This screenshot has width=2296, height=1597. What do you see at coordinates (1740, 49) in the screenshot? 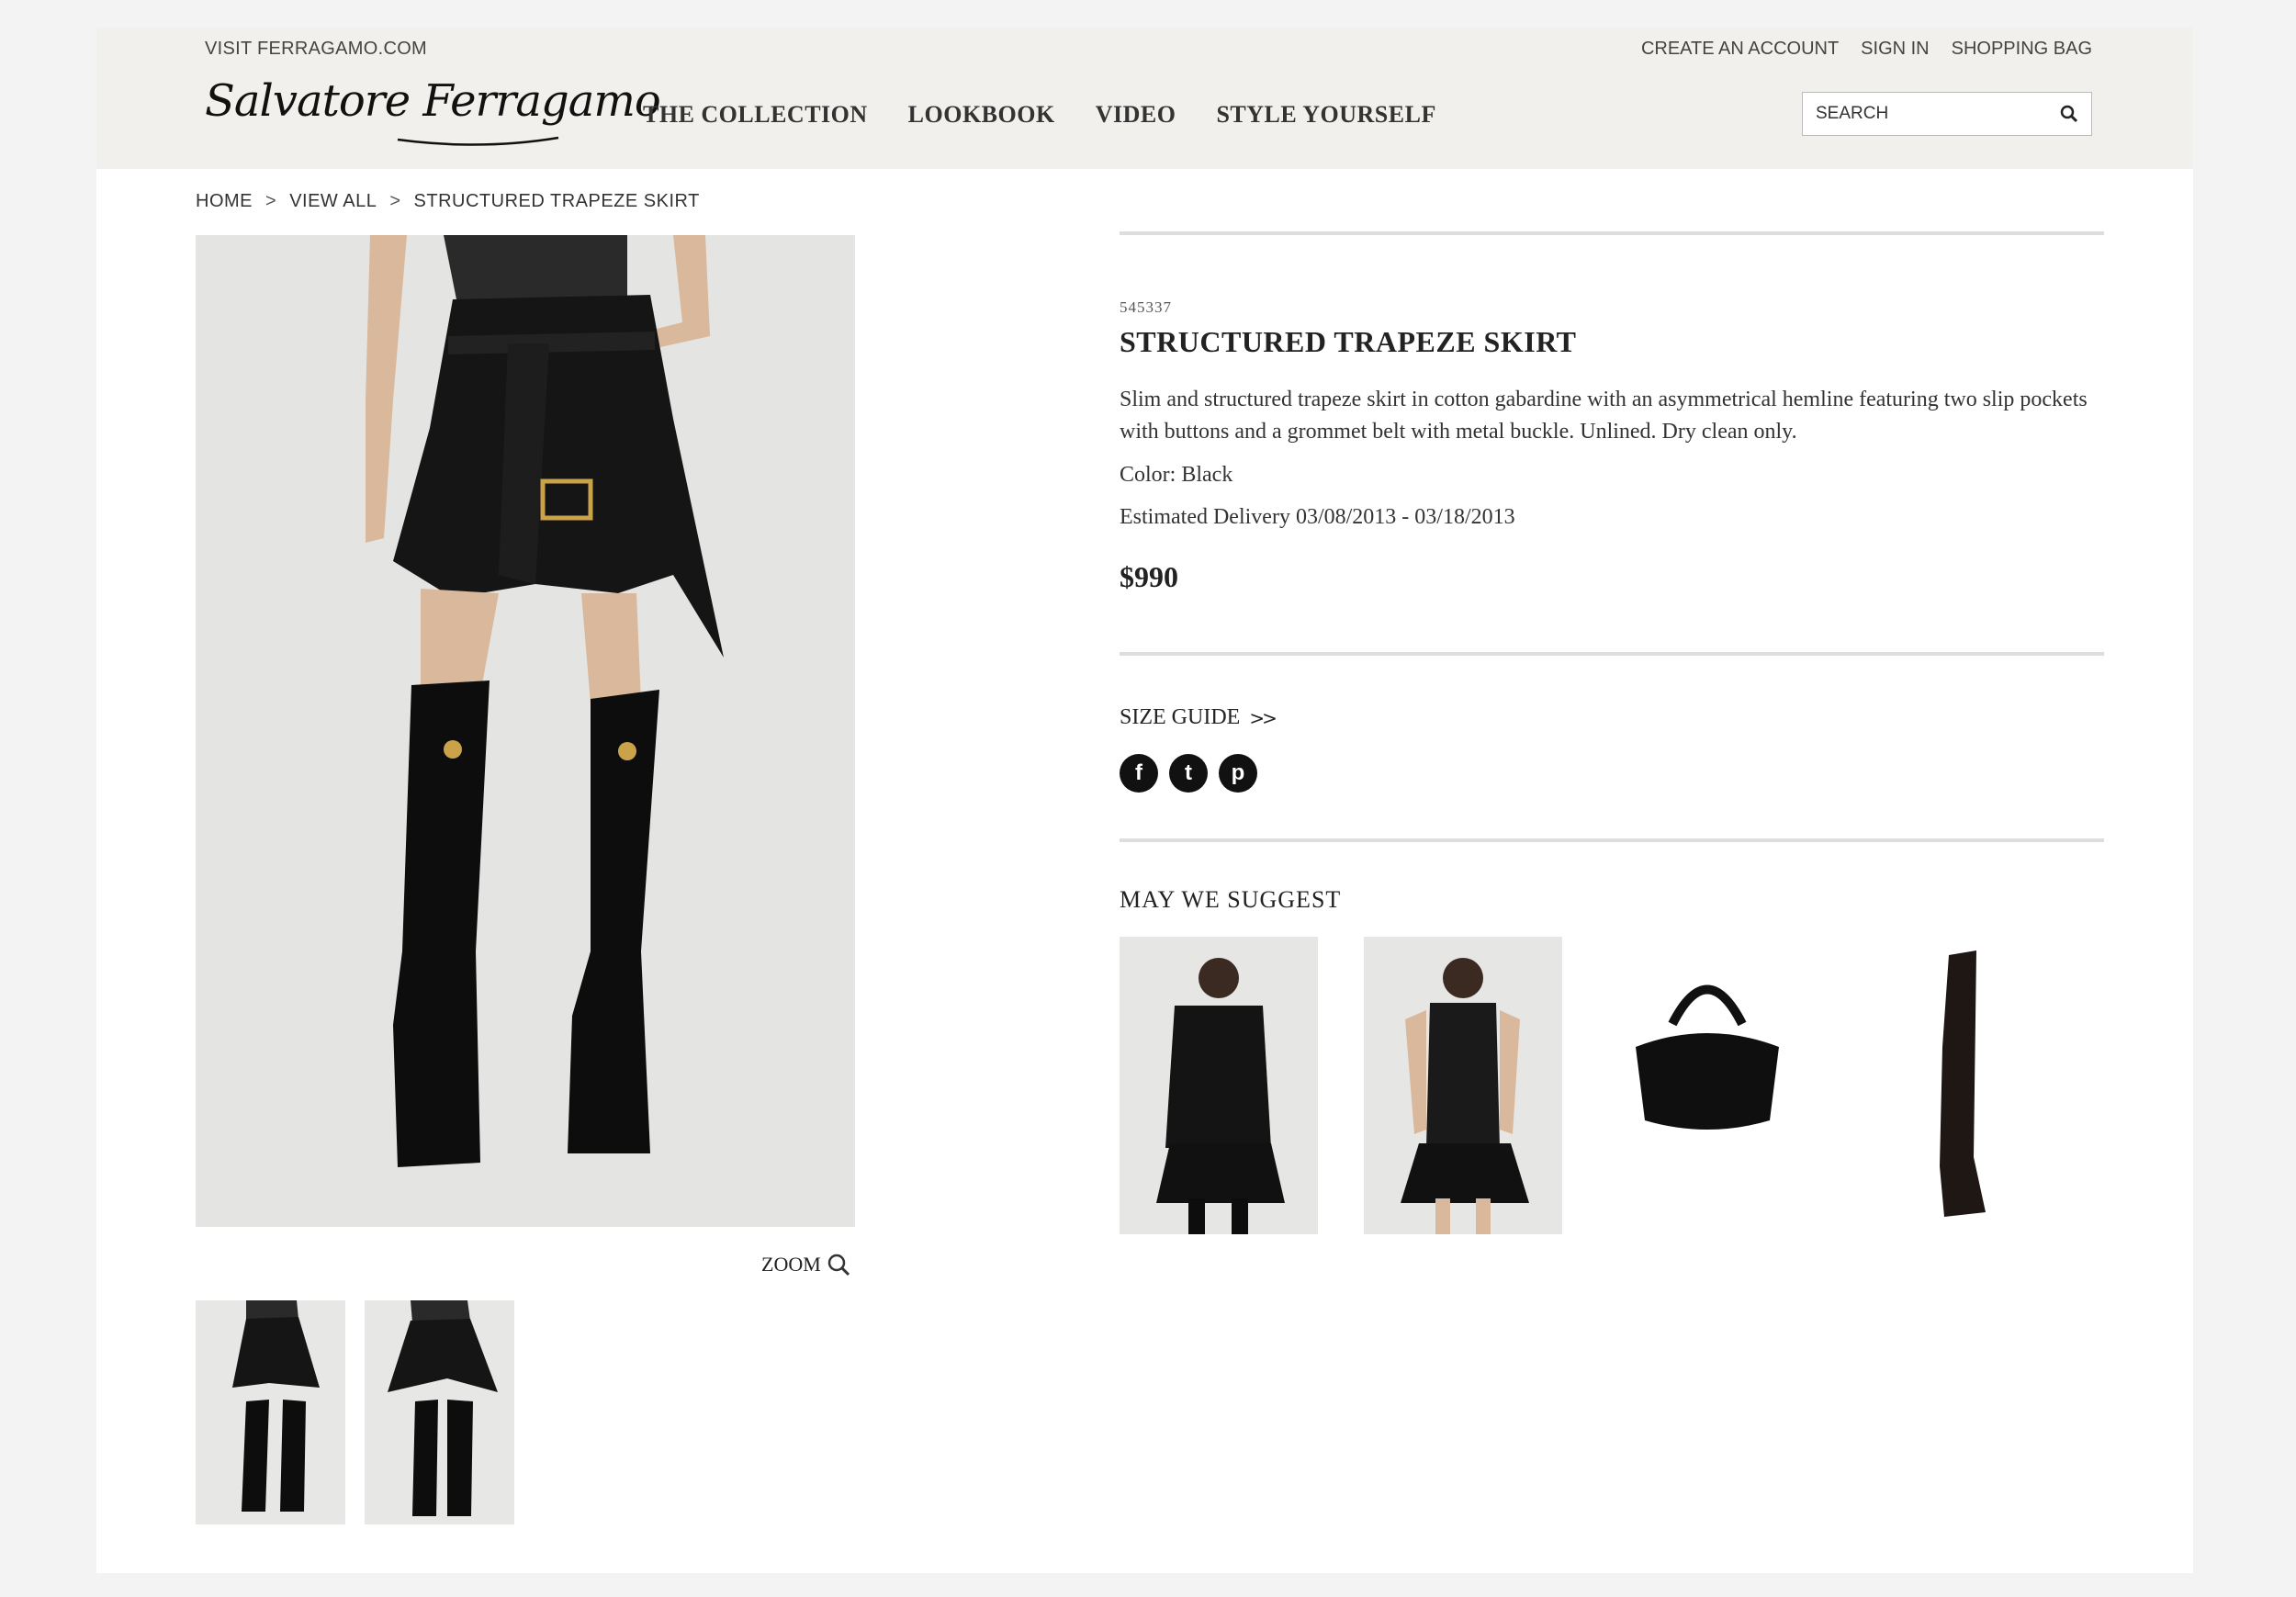
I see `create-account-link: CREATE AN ACCOUNT` at bounding box center [1740, 49].